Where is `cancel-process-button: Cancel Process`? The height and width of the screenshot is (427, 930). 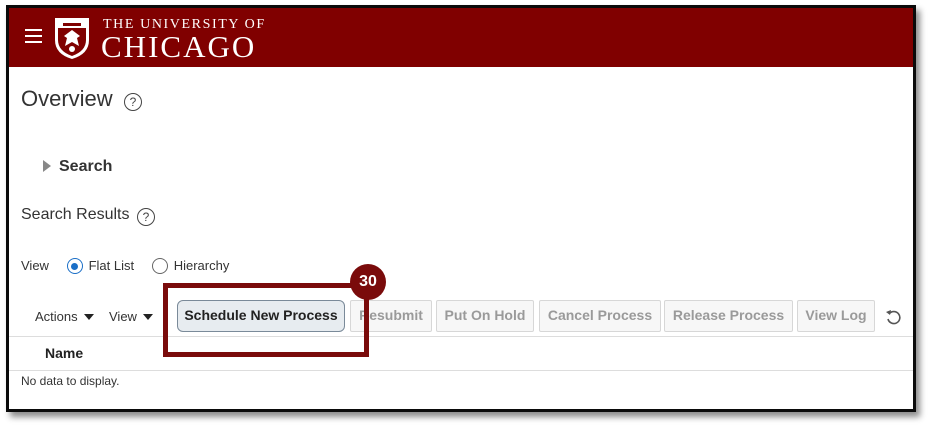
cancel-process-button: Cancel Process is located at coordinates (600, 316).